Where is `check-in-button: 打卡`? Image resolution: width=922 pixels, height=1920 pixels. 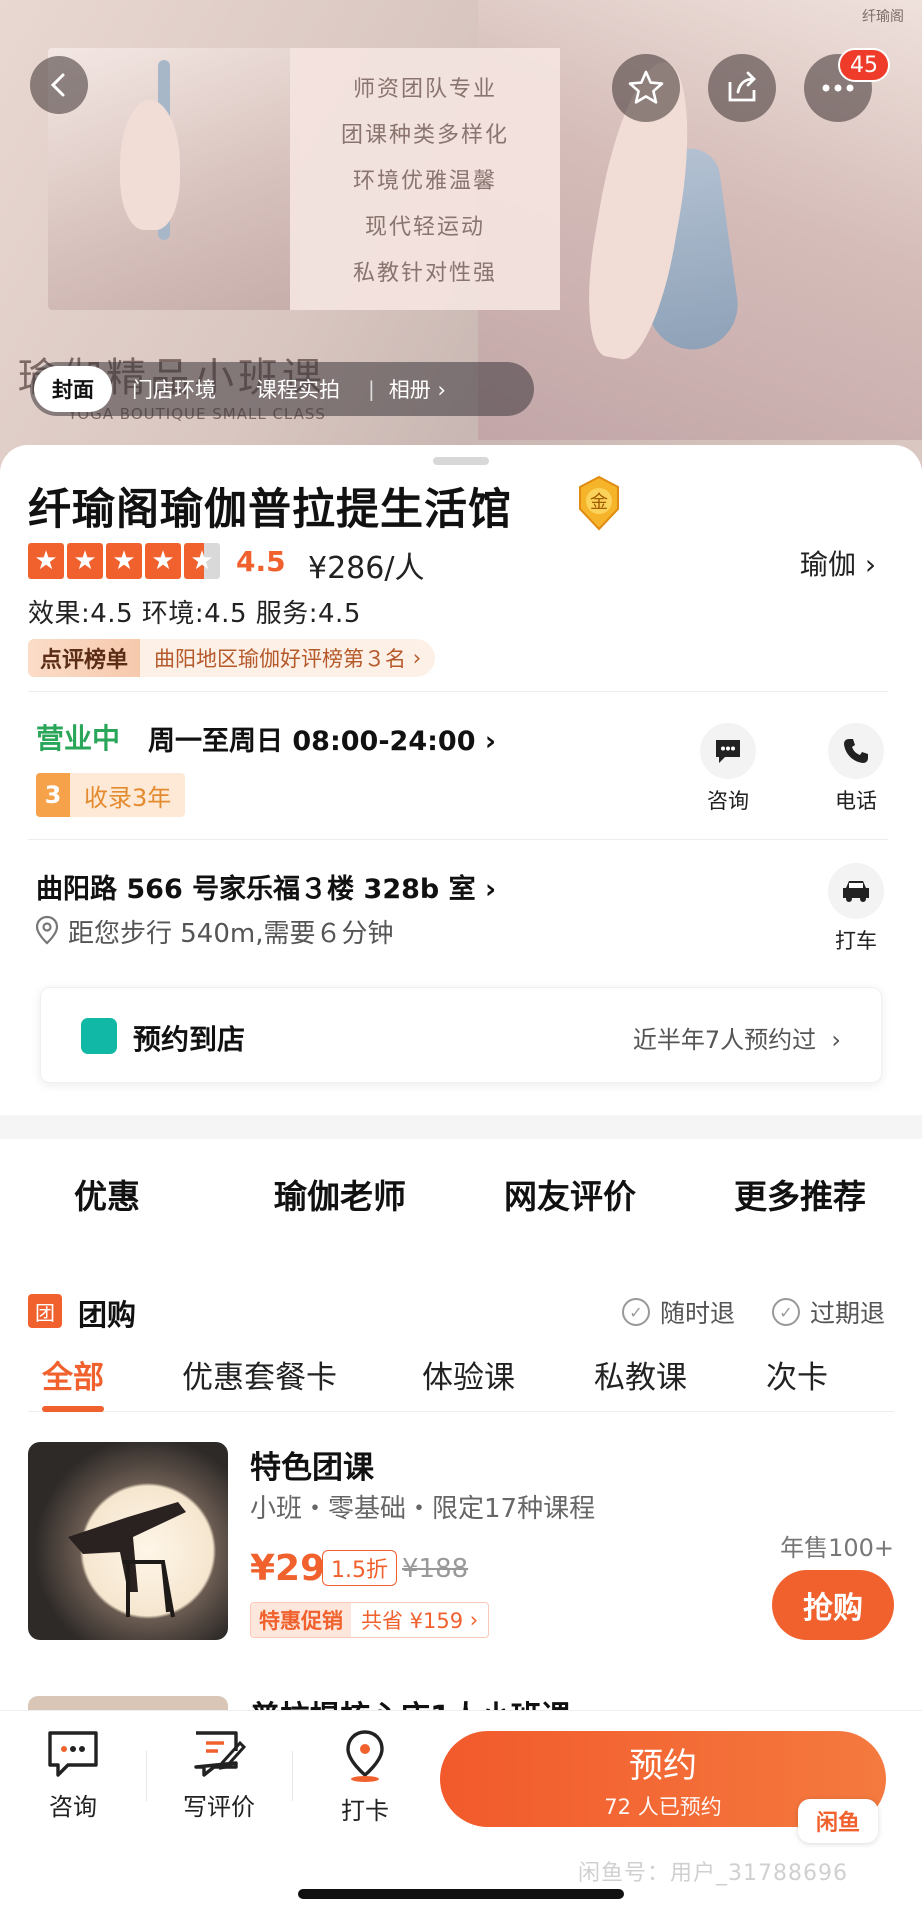
check-in-button: 打卡 is located at coordinates (365, 1777).